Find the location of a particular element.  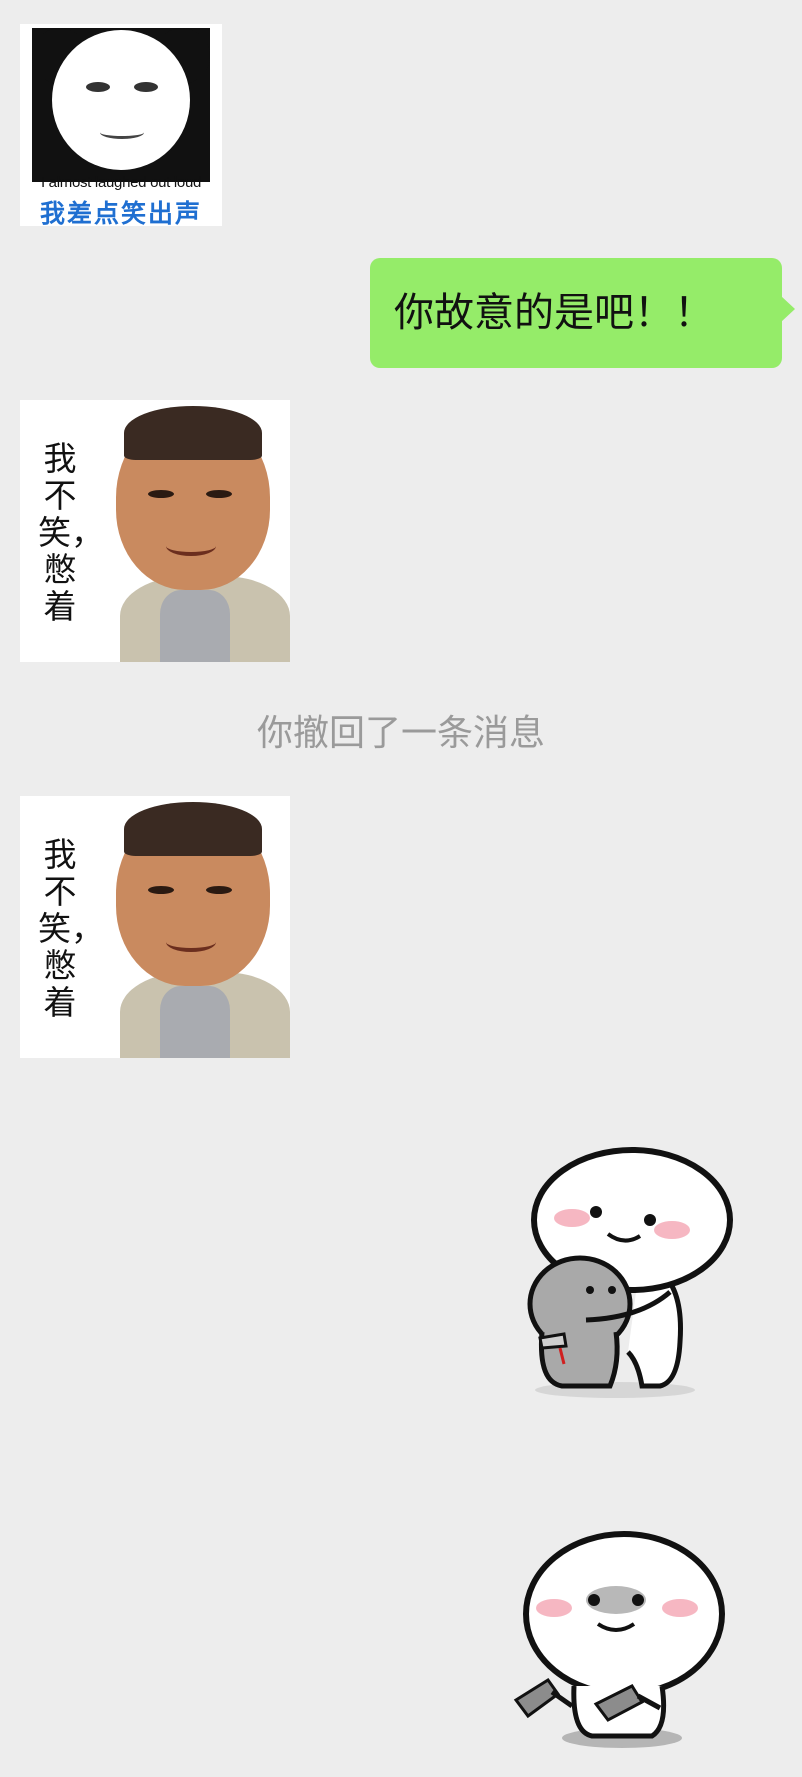

panda-face is located at coordinates (121, 100).